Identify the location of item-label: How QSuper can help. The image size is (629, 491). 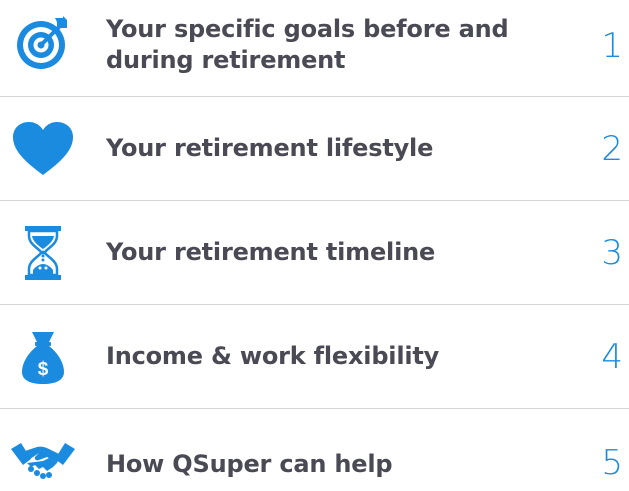
(249, 464).